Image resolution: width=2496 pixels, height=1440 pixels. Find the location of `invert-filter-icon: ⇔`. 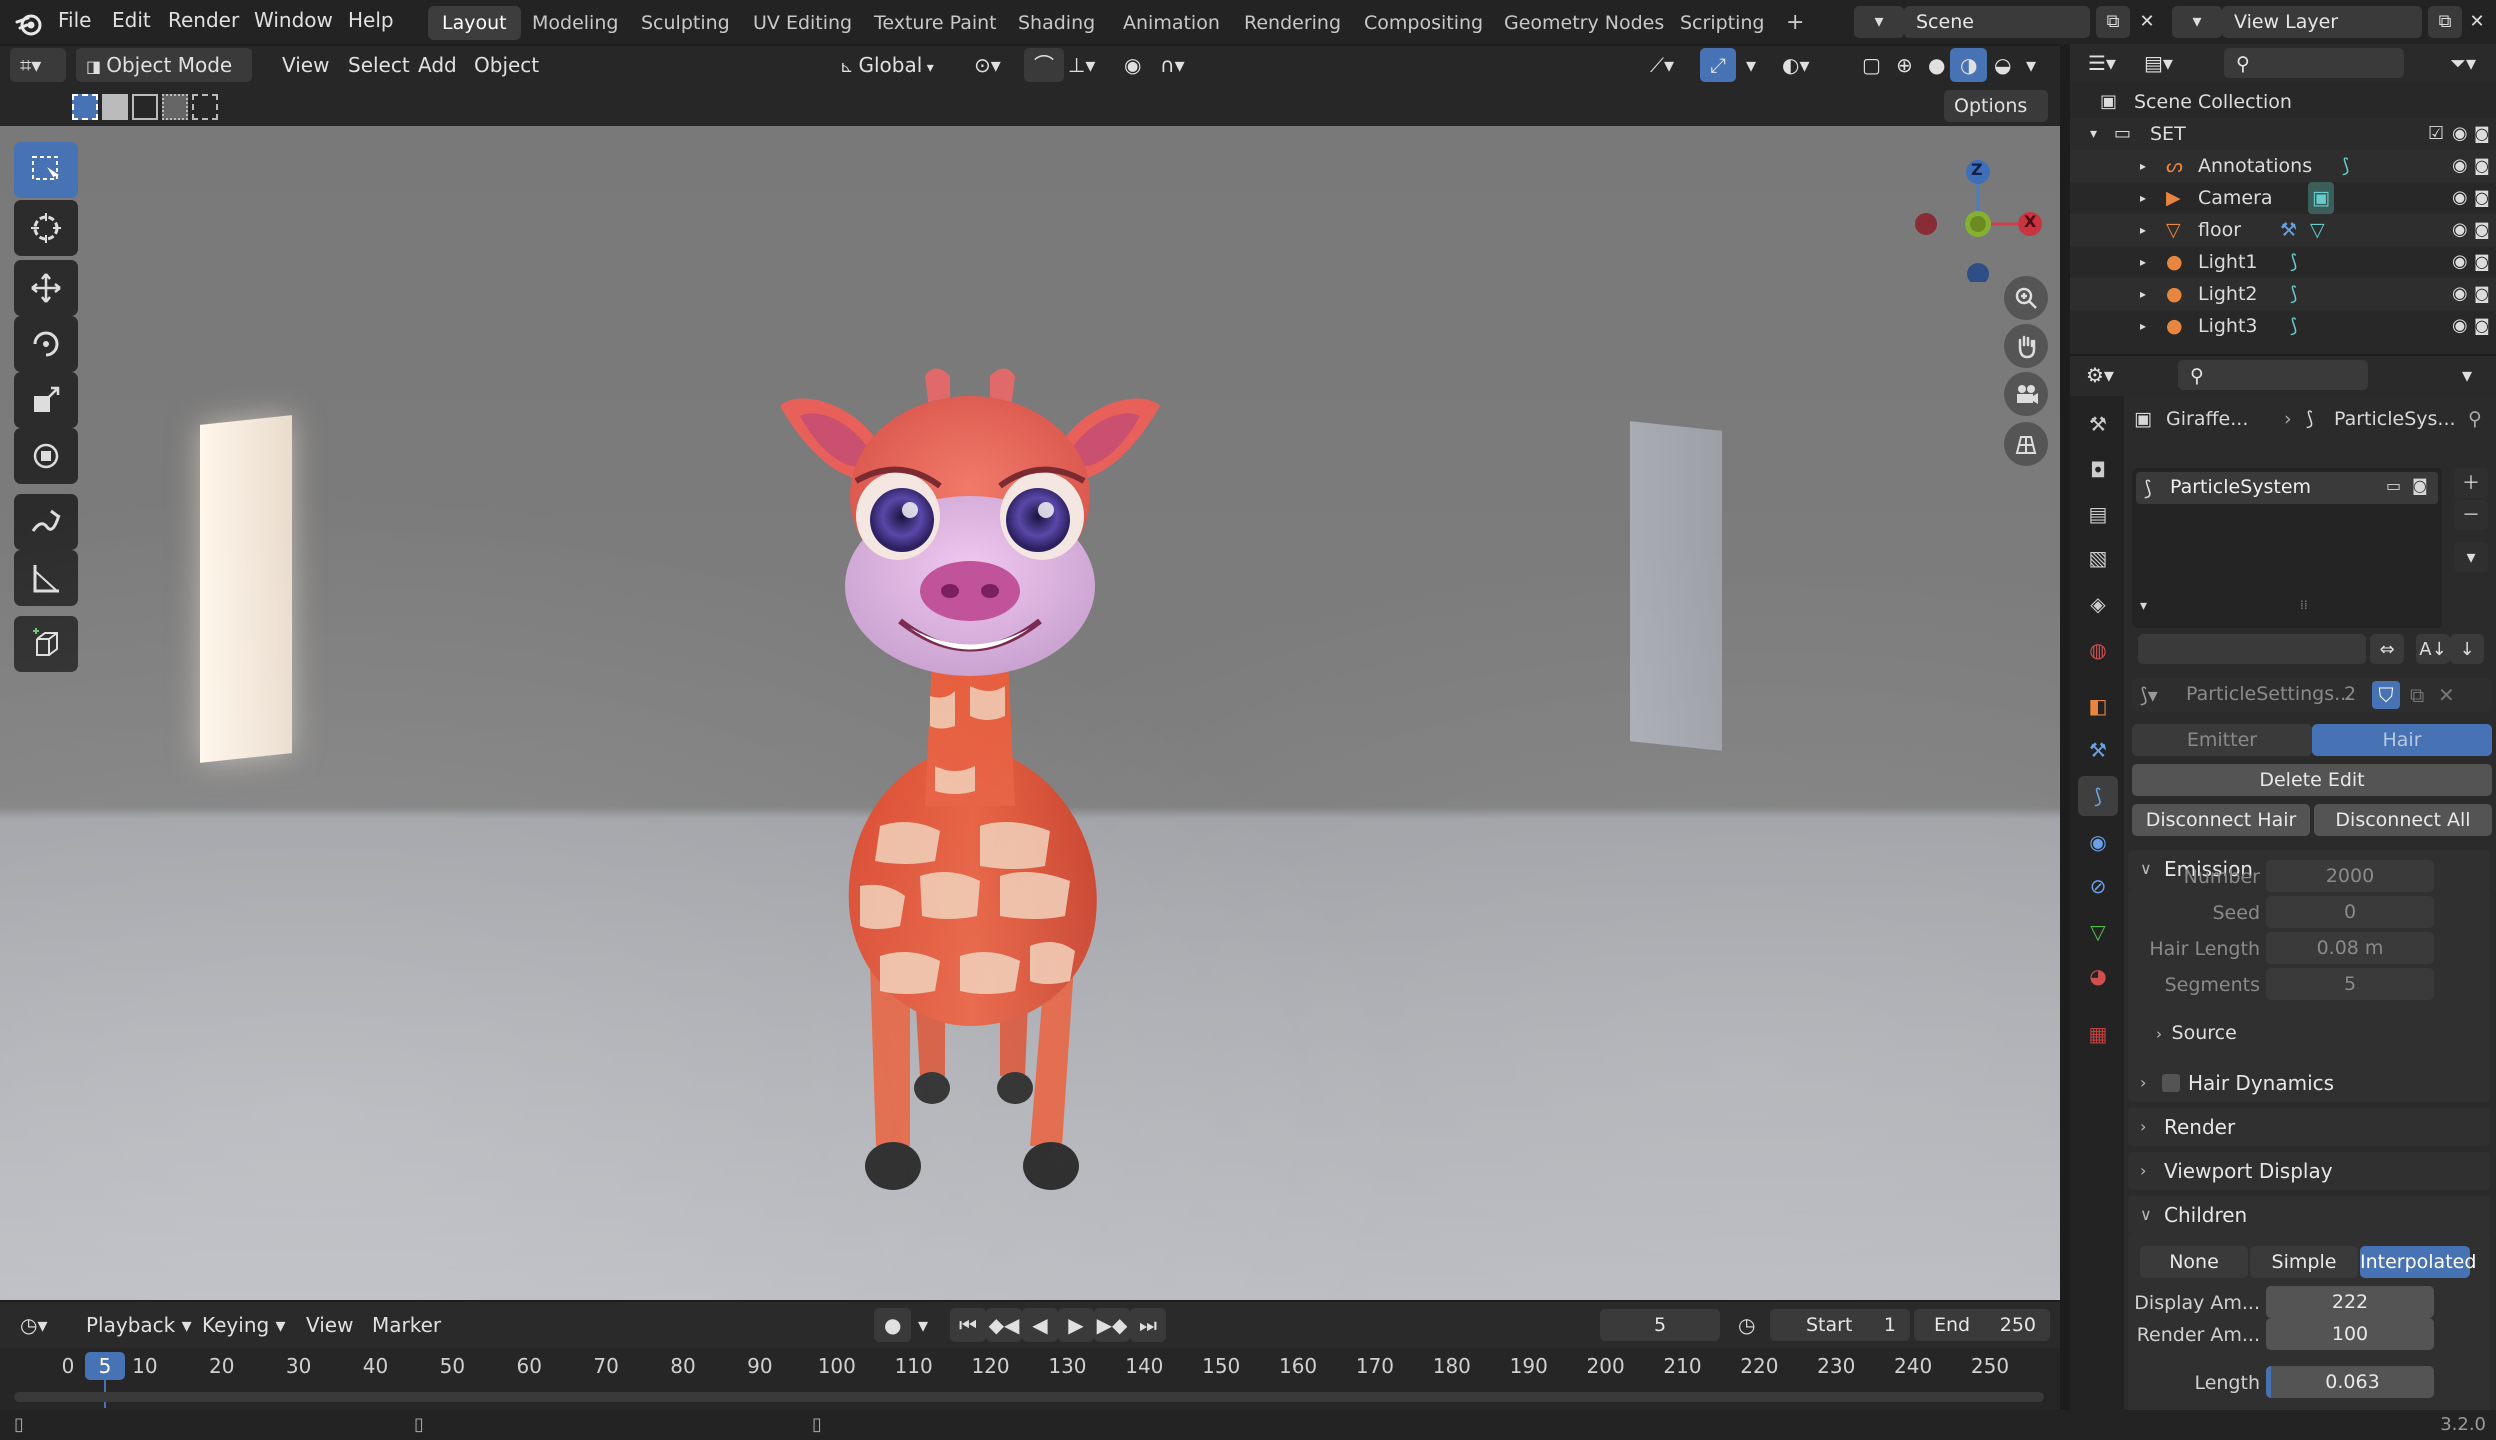

invert-filter-icon: ⇔ is located at coordinates (2387, 649).